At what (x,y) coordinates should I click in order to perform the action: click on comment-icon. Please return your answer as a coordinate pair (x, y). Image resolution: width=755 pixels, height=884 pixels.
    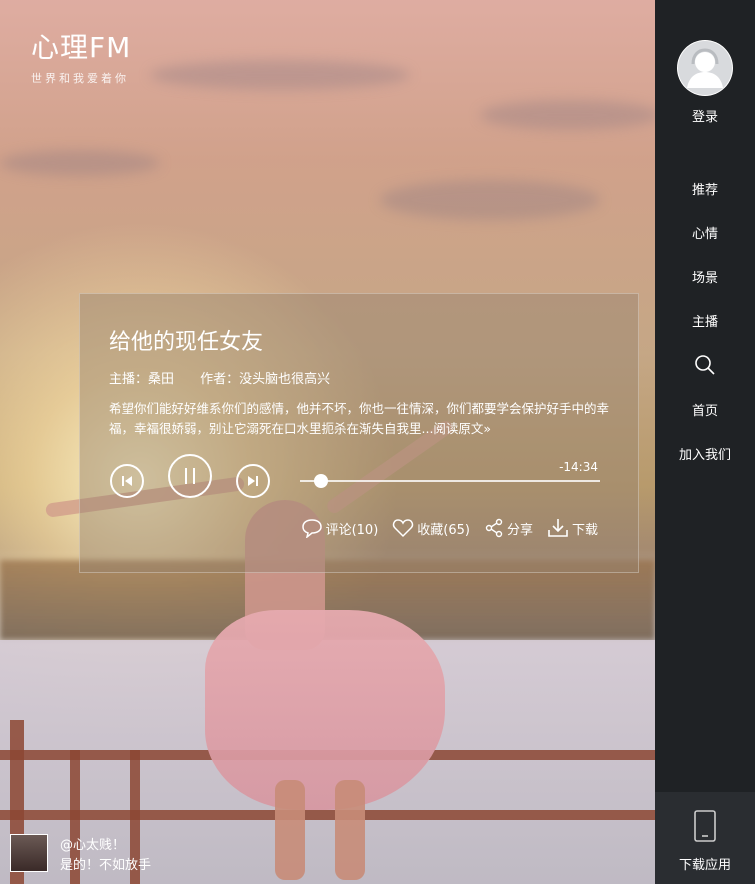
    Looking at the image, I should click on (311, 528).